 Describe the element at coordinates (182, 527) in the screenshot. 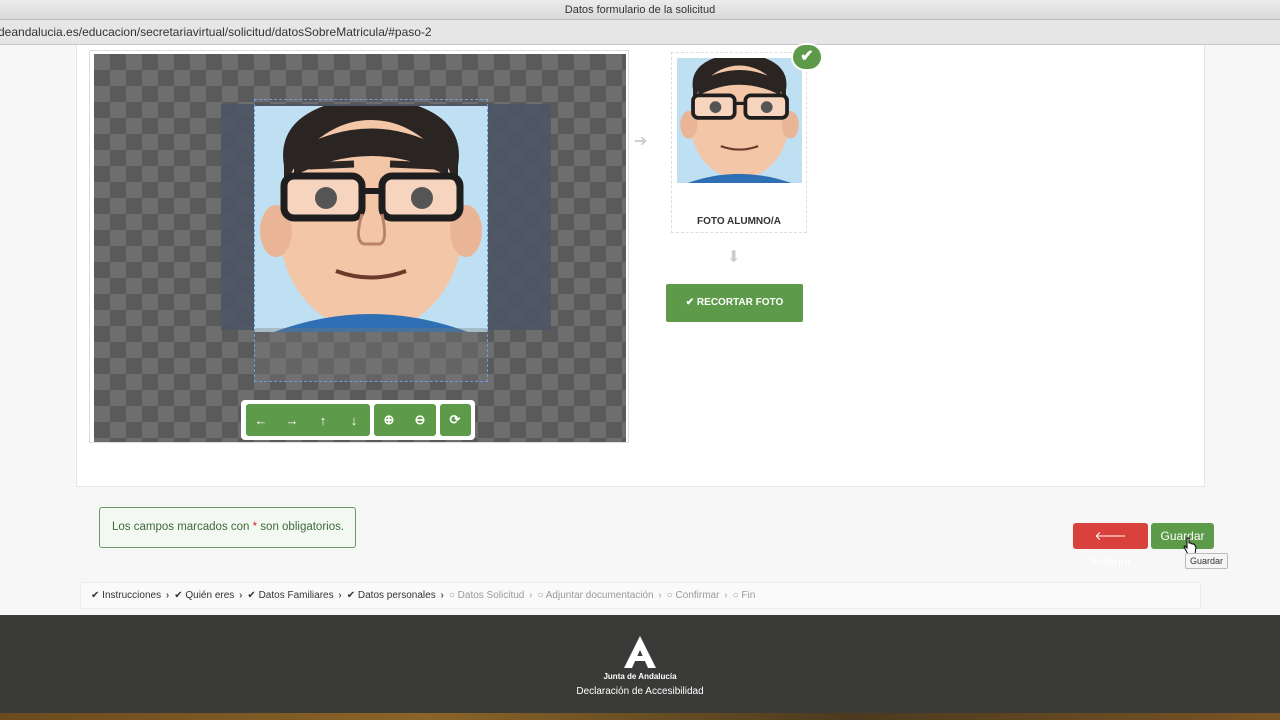

I see `notice-prefix: Los campos marcados con` at that location.